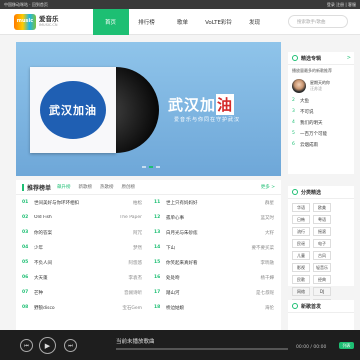 The image size is (360, 360). I want to click on nav-discover: 发现, so click(255, 22).